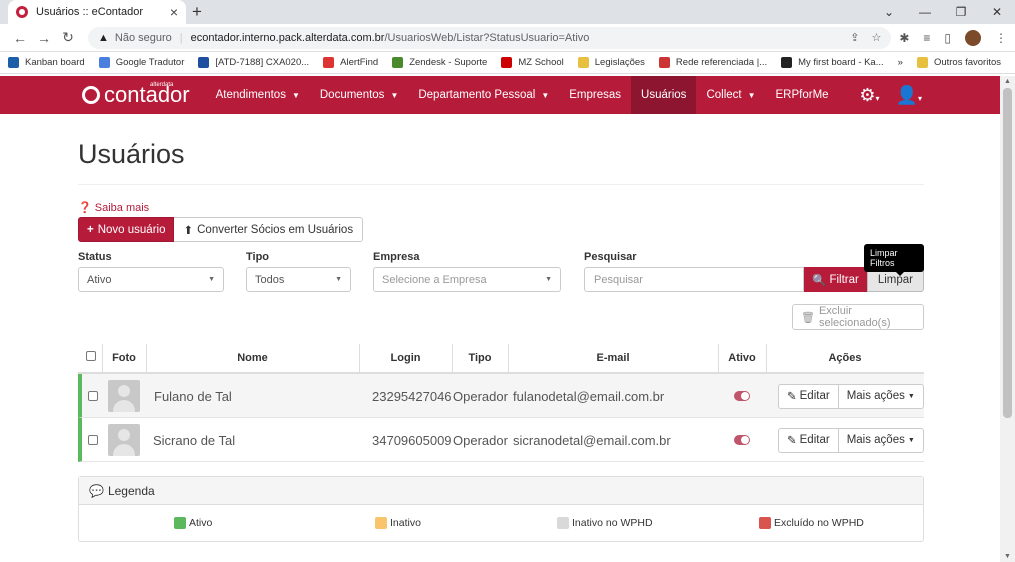 The image size is (1015, 562). I want to click on close-window-icon: ✕, so click(997, 12).